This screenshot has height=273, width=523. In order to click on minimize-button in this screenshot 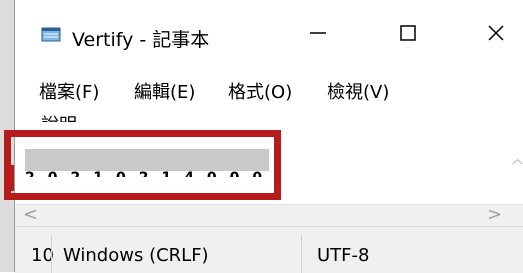, I will do `click(318, 33)`.